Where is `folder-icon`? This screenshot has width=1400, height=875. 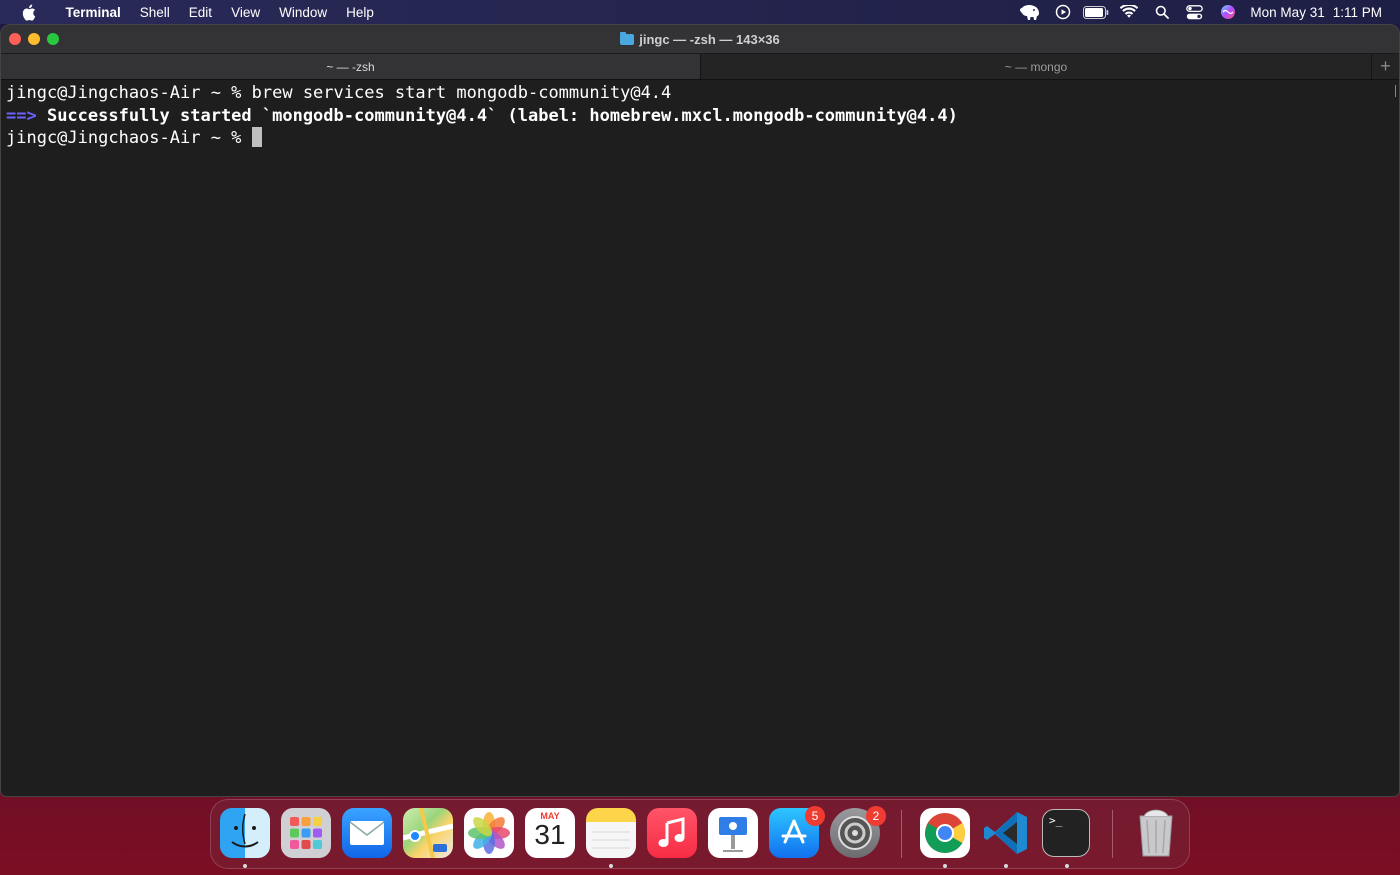
folder-icon is located at coordinates (627, 38).